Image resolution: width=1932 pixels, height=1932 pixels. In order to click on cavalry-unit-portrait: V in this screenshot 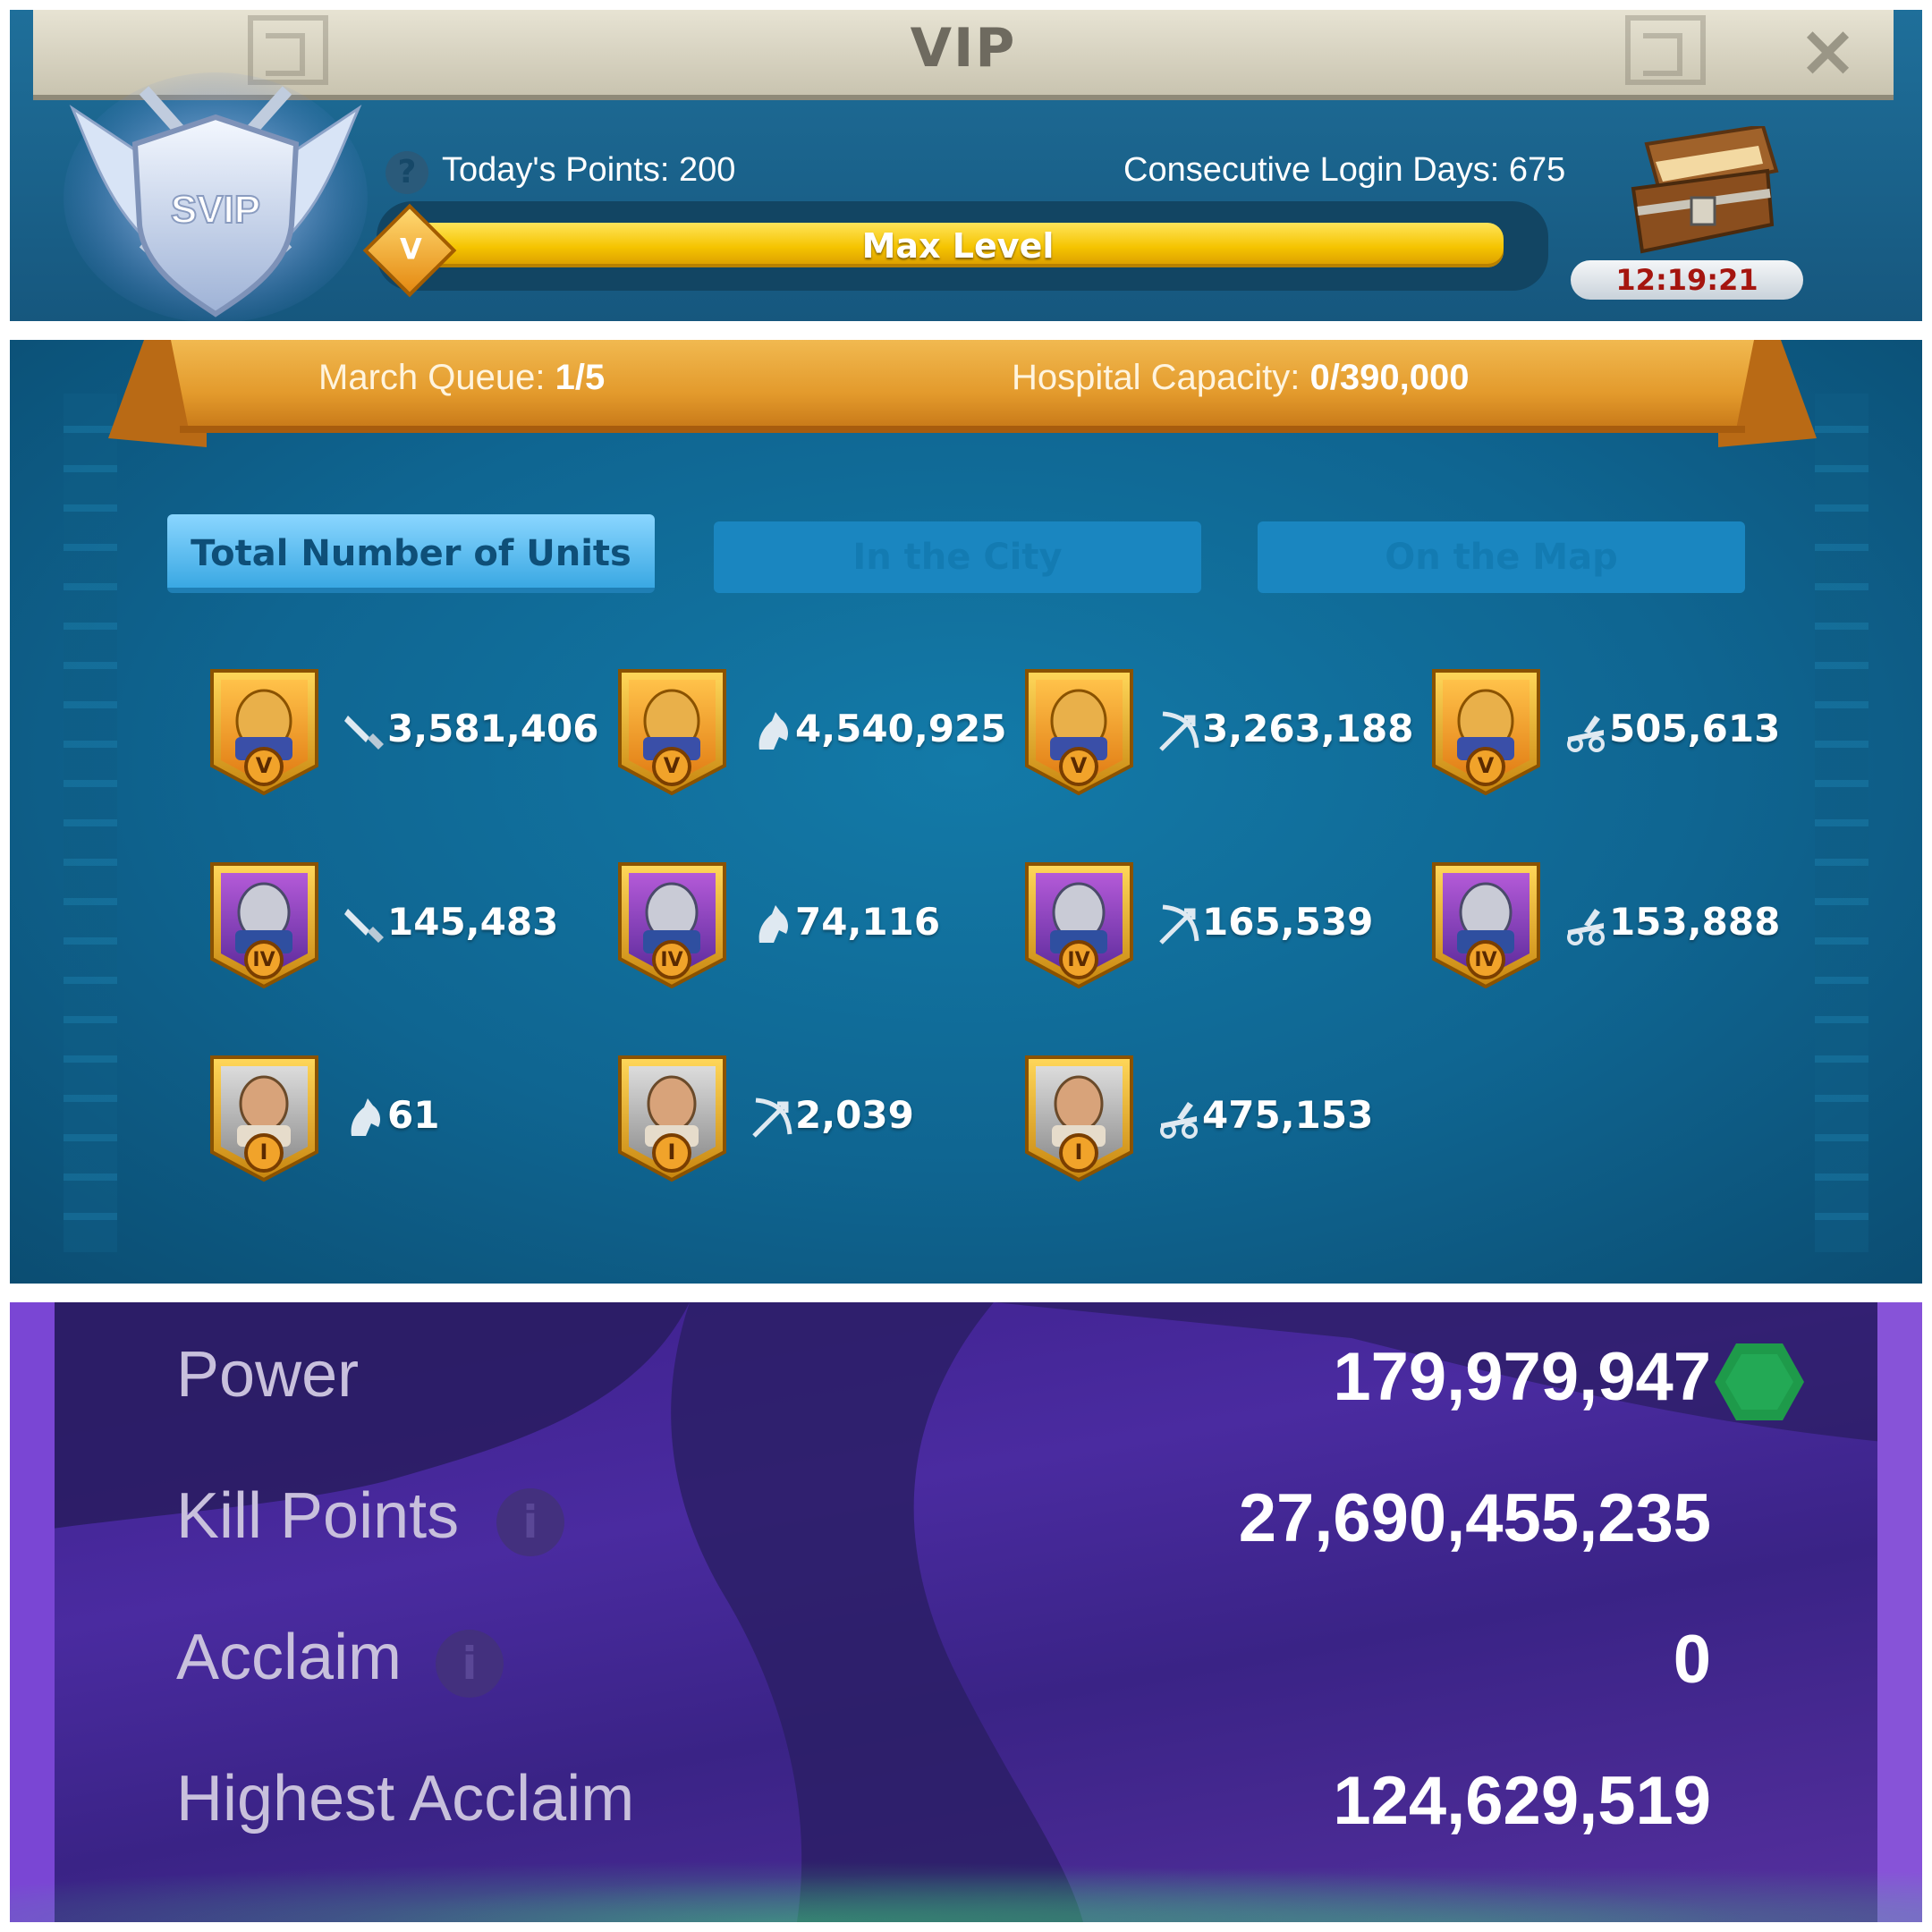, I will do `click(672, 732)`.